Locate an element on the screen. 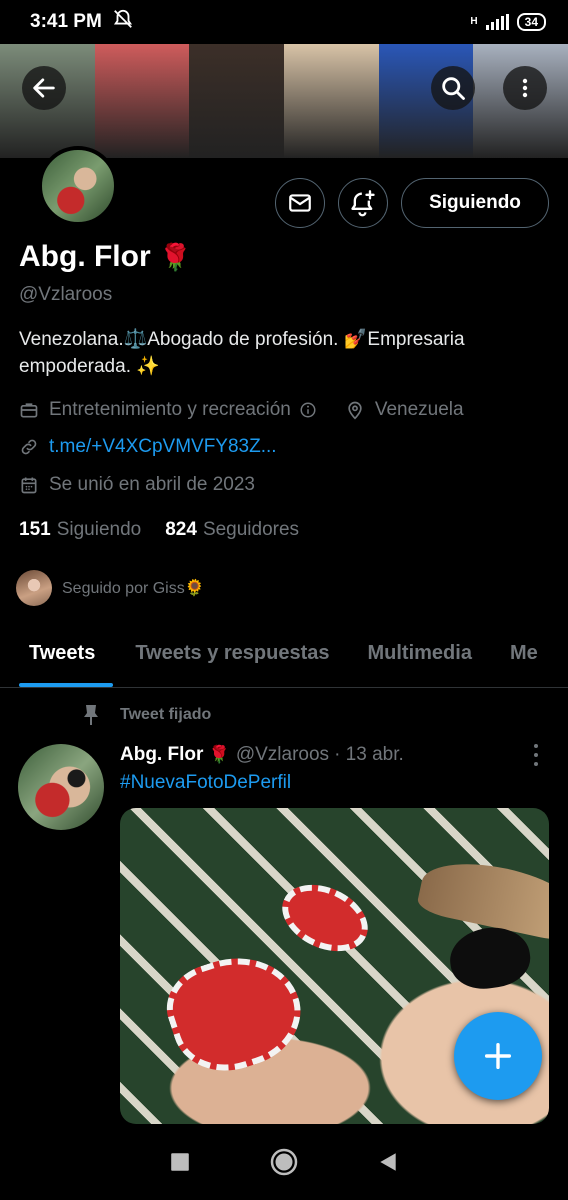 The height and width of the screenshot is (1200, 568). followed-by: Seguido por Giss🌻 is located at coordinates (110, 588).